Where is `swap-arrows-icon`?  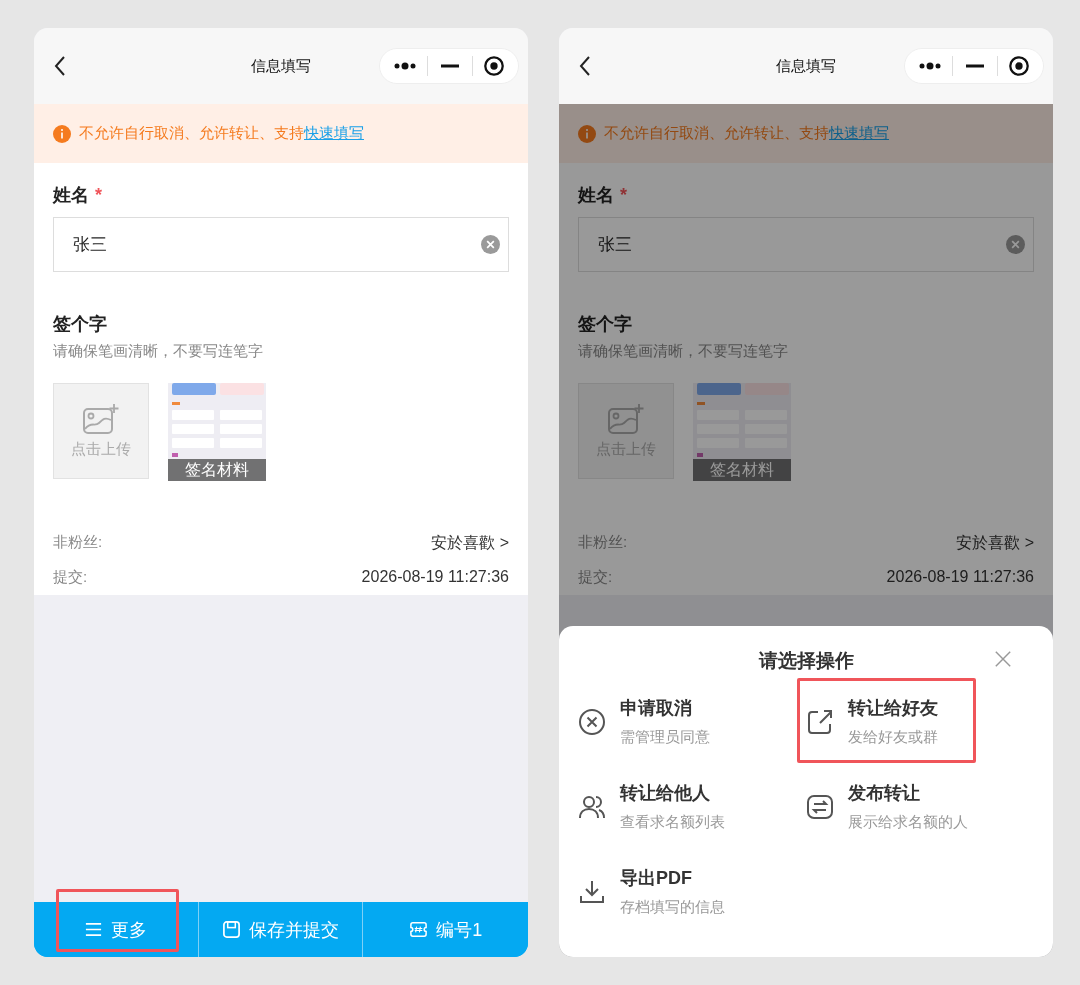 swap-arrows-icon is located at coordinates (820, 806).